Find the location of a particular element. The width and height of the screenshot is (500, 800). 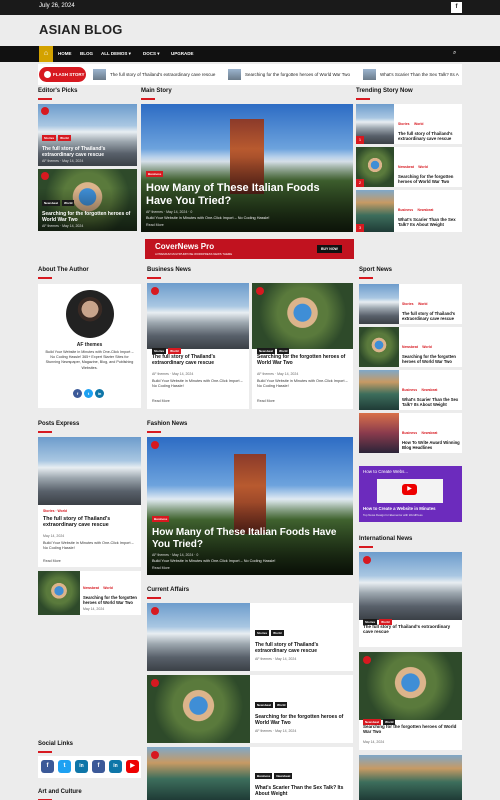

nav-upgrade: UPGRADE is located at coordinates (182, 54).